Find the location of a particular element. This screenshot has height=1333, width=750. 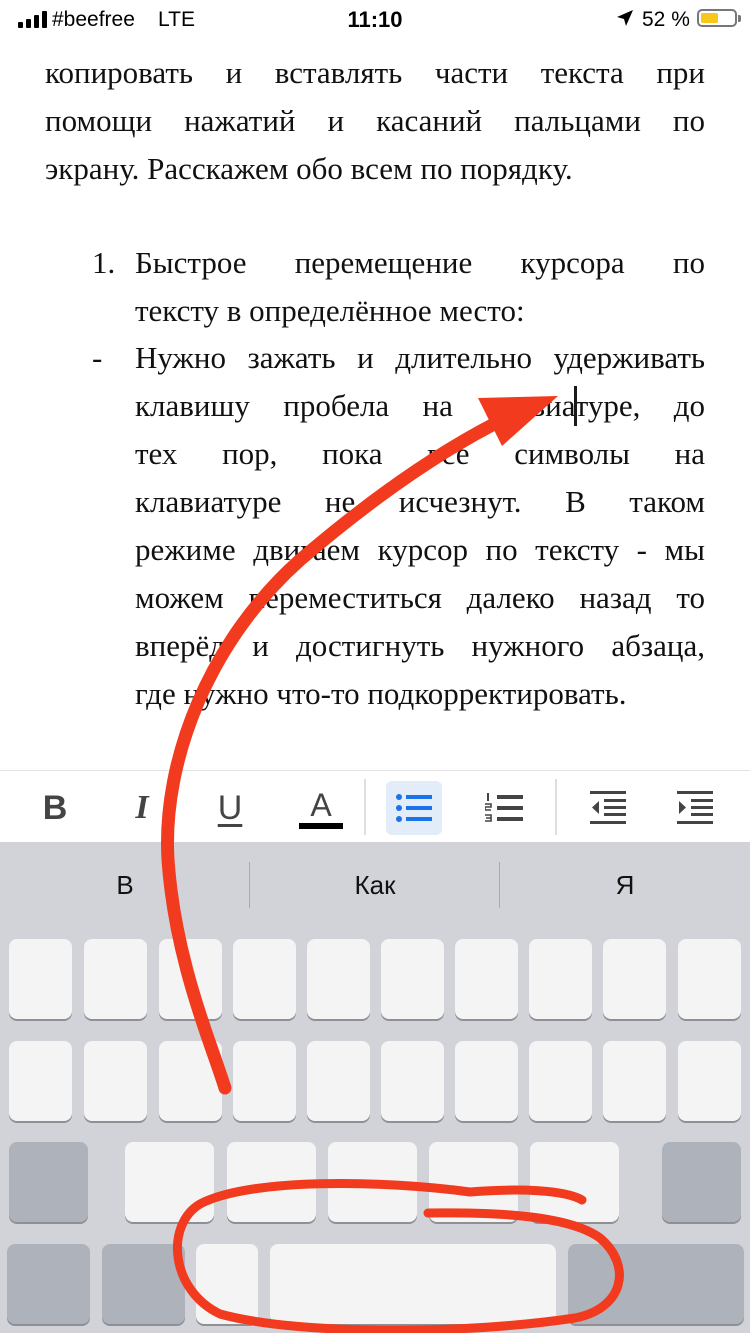

increase-indent-icon is located at coordinates (695, 807).